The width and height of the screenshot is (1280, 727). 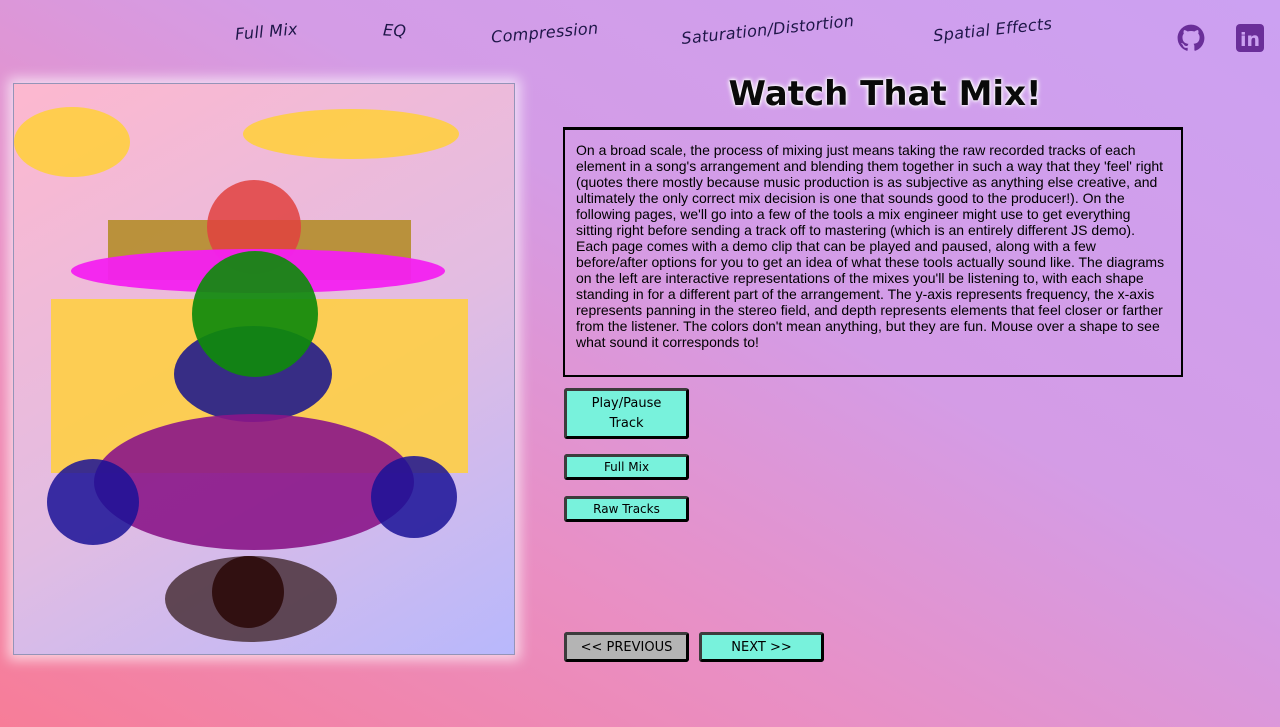 What do you see at coordinates (626, 413) in the screenshot?
I see `play-pause-button: Play/Pause Track` at bounding box center [626, 413].